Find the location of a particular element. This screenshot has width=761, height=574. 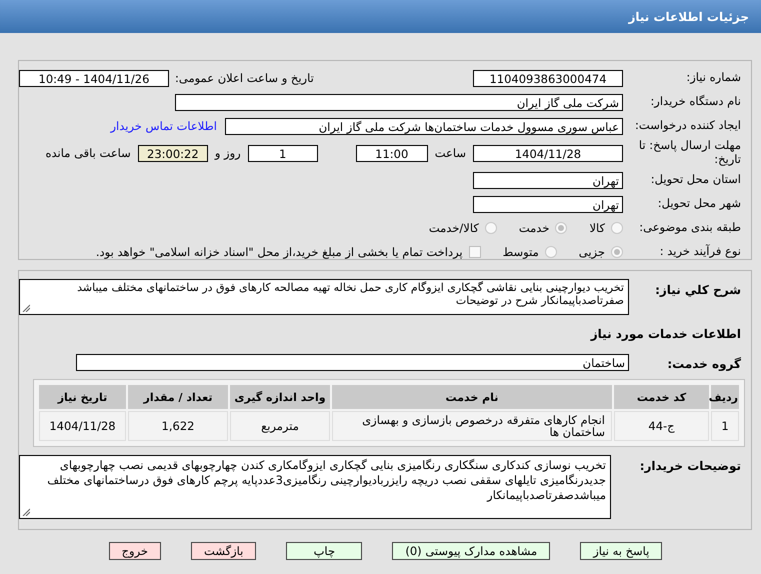

table-cell: انجام کارهای متفرقه درخصوص بازسازی و بهسازی ساختمان ها is located at coordinates (472, 426).